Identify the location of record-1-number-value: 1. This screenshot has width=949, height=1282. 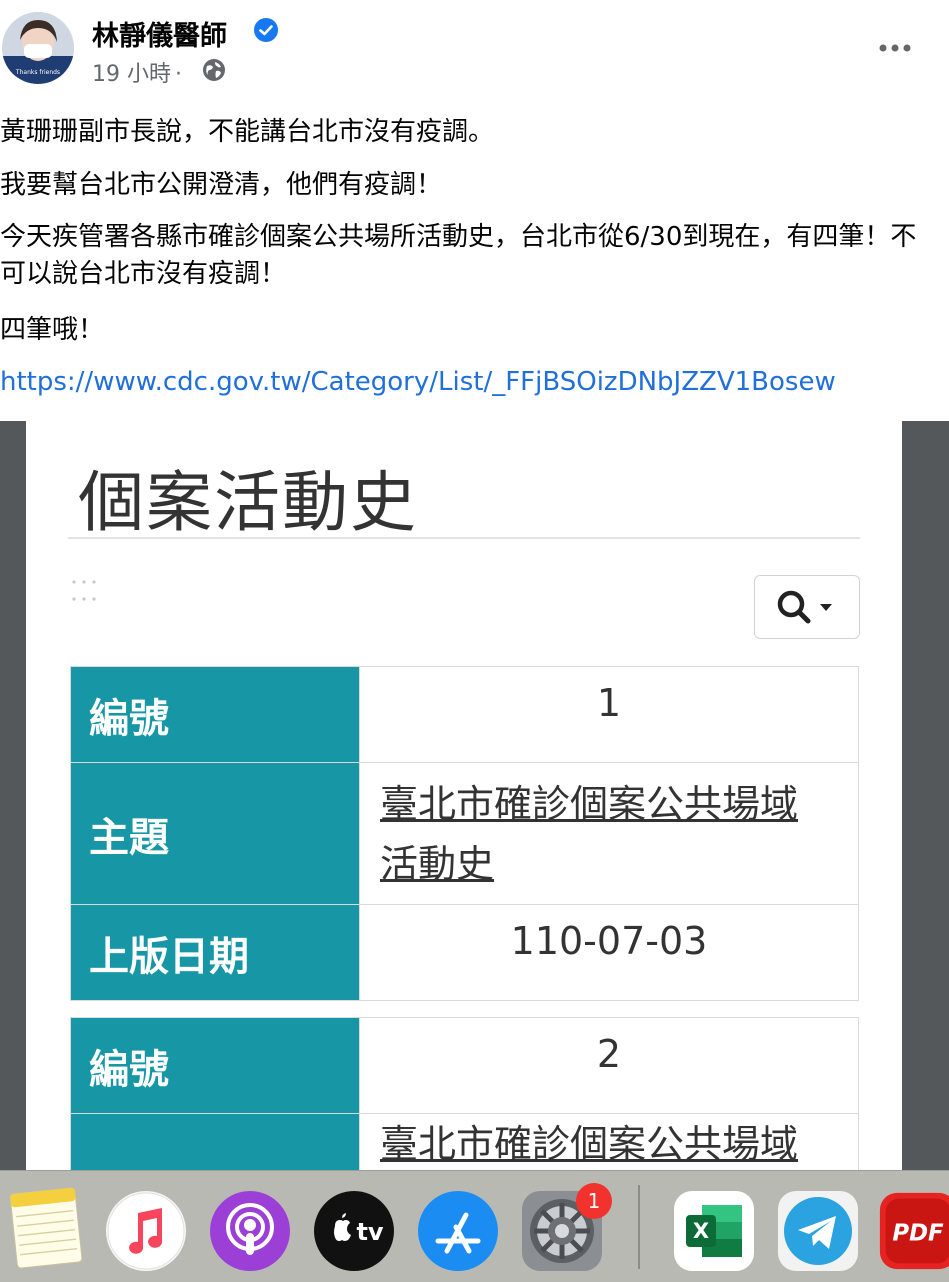
(609, 714).